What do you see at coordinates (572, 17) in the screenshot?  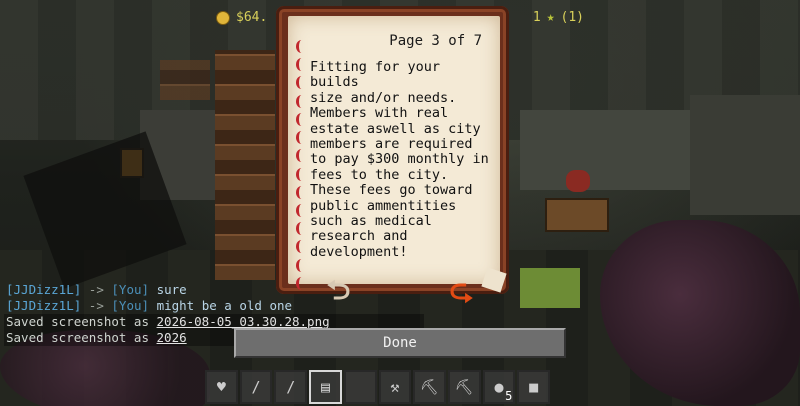 I see `star-count: (1)` at bounding box center [572, 17].